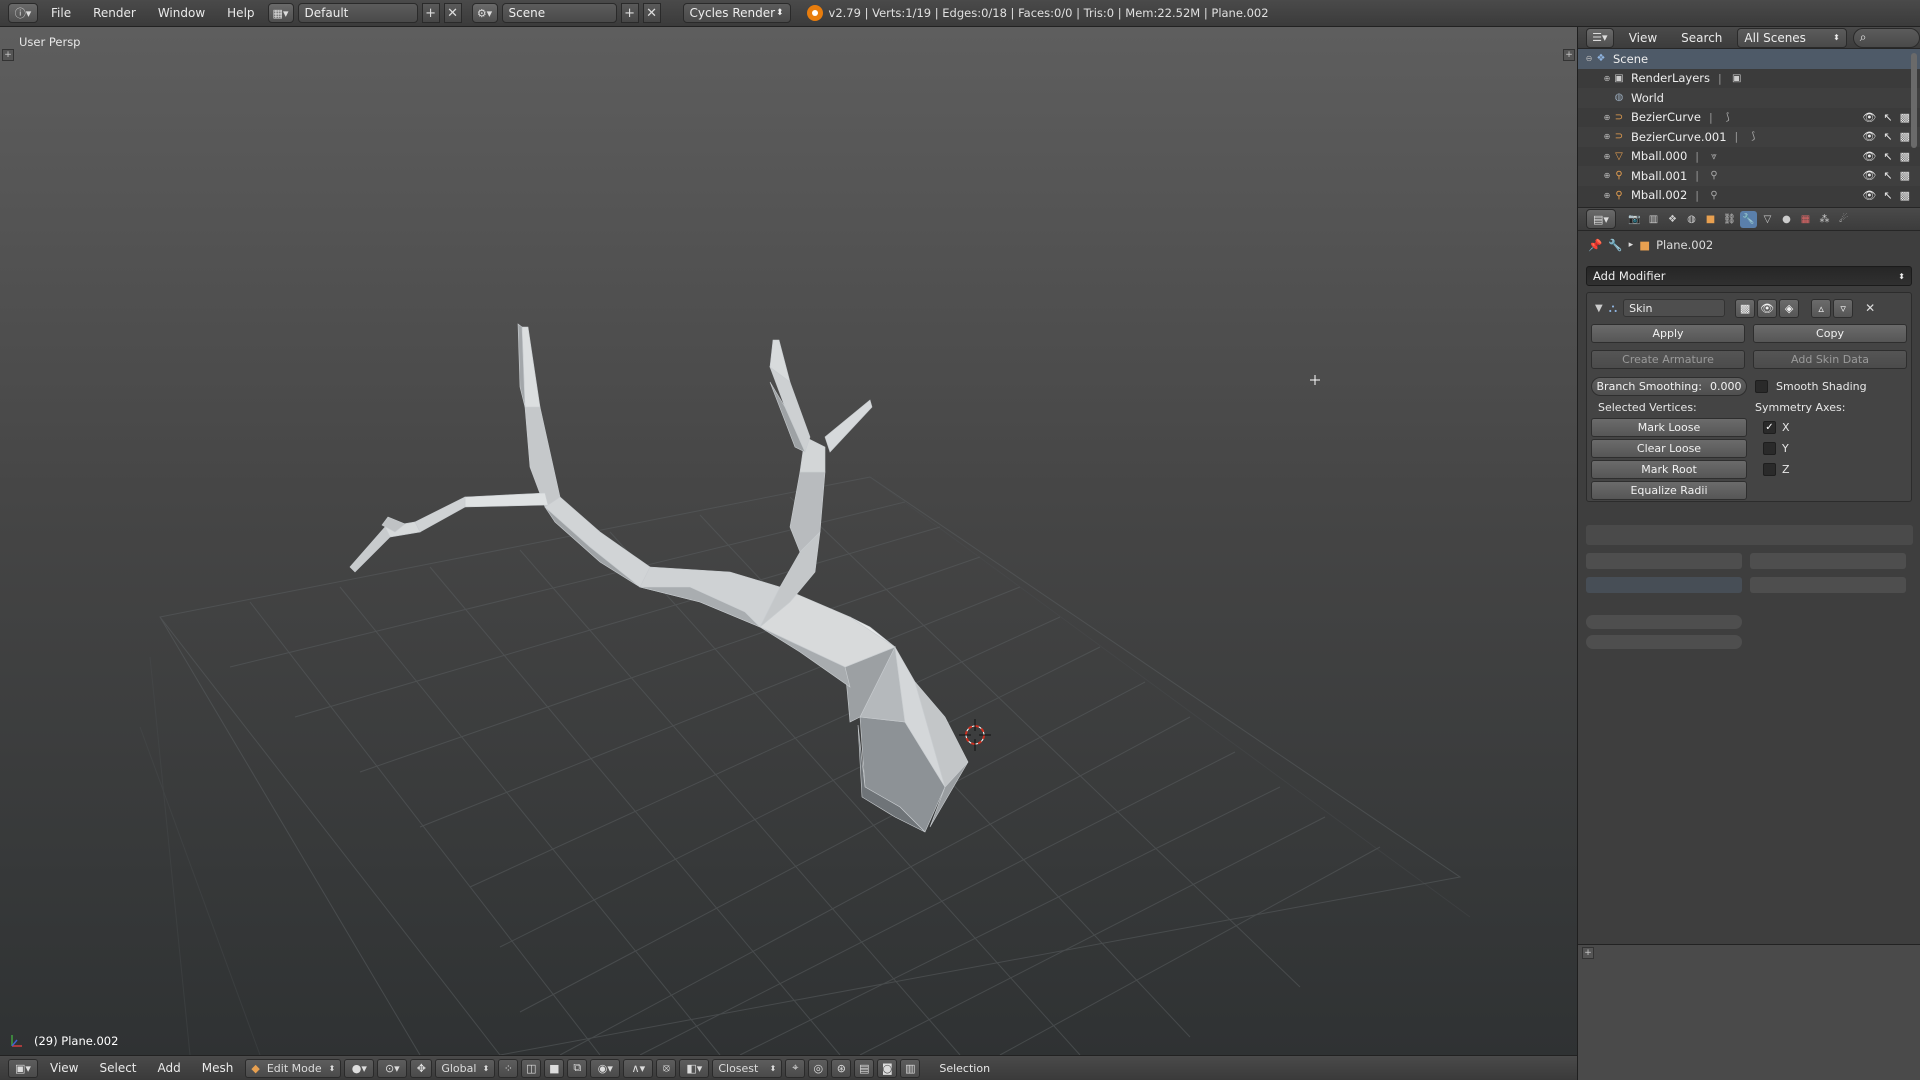  Describe the element at coordinates (1830, 359) in the screenshot. I see `add-skin-data-button: Add Skin Data` at that location.